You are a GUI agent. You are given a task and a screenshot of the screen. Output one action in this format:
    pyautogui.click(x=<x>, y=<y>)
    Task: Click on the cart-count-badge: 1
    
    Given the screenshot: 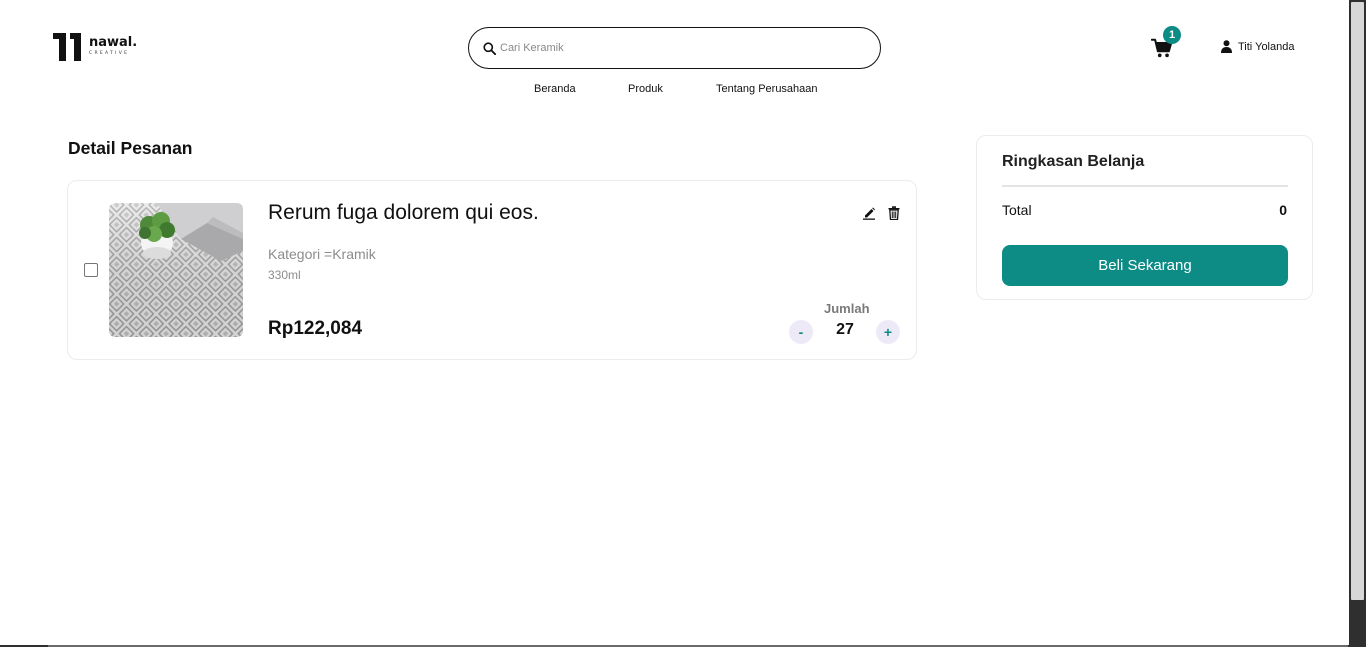 What is the action you would take?
    pyautogui.click(x=1172, y=35)
    